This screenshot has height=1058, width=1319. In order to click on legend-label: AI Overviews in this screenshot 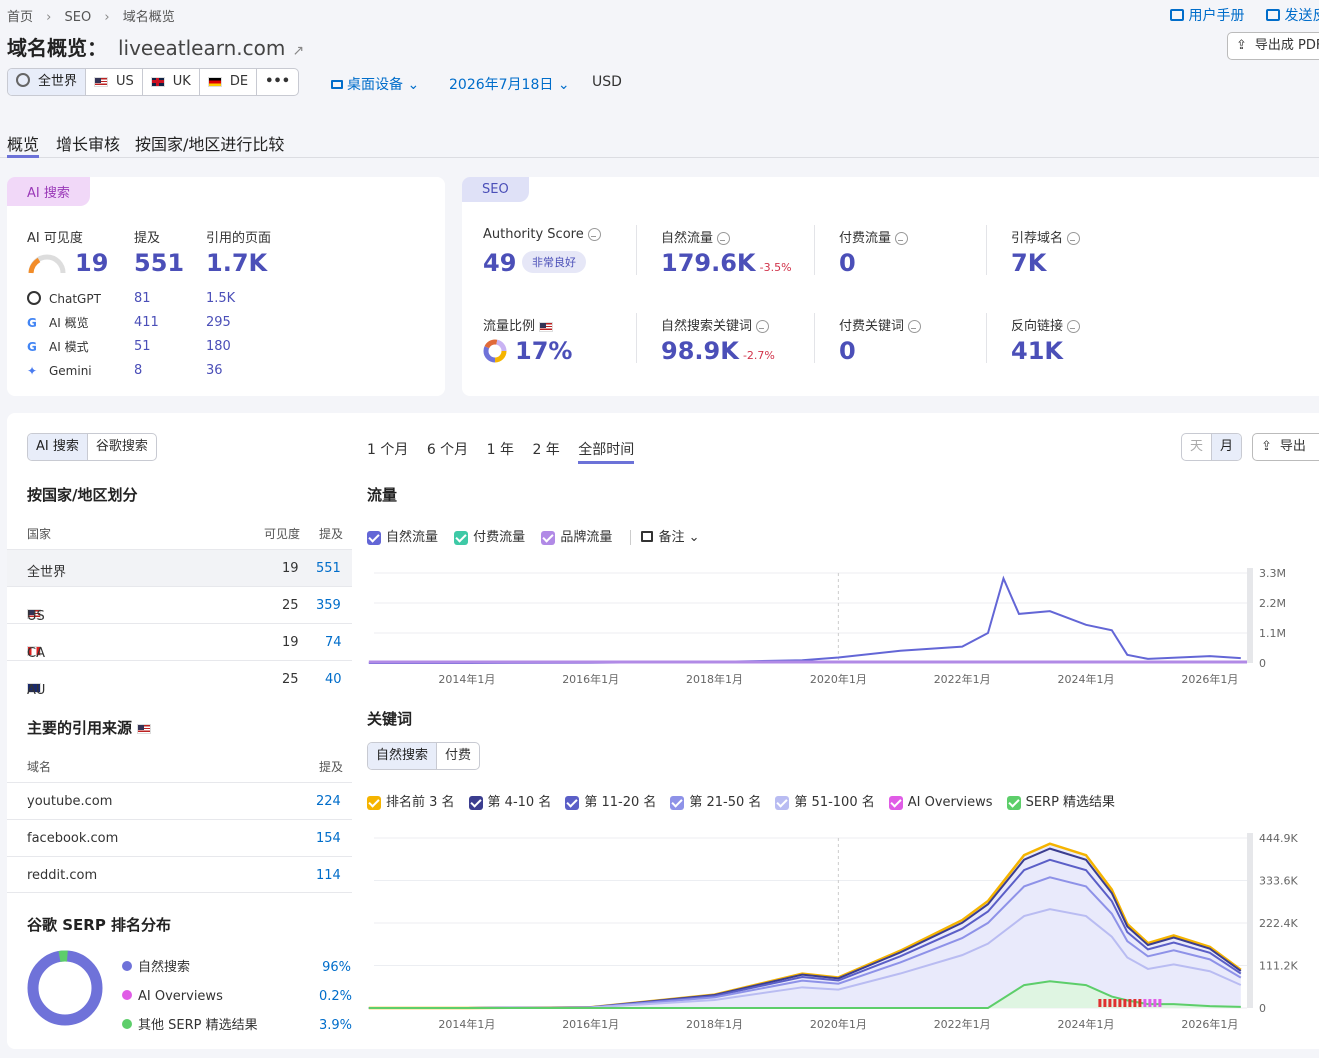, I will do `click(950, 802)`.